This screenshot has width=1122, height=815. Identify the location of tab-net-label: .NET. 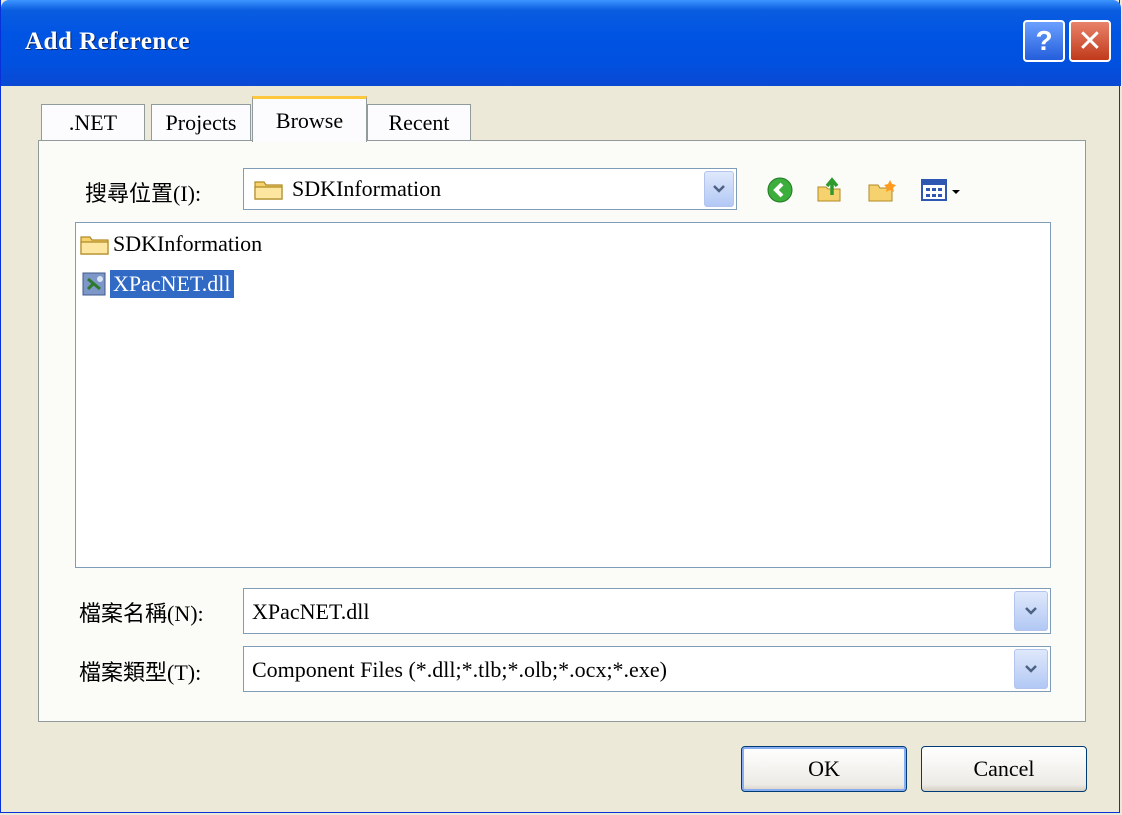
(93, 122).